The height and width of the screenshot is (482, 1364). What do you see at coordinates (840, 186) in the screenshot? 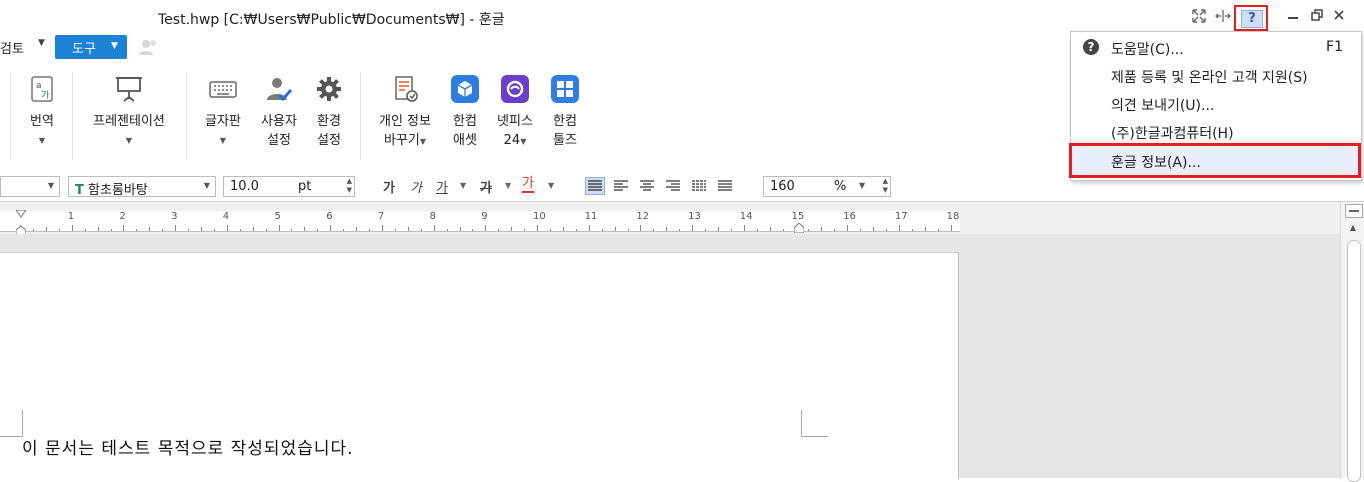
I see `zoom-unit: %` at bounding box center [840, 186].